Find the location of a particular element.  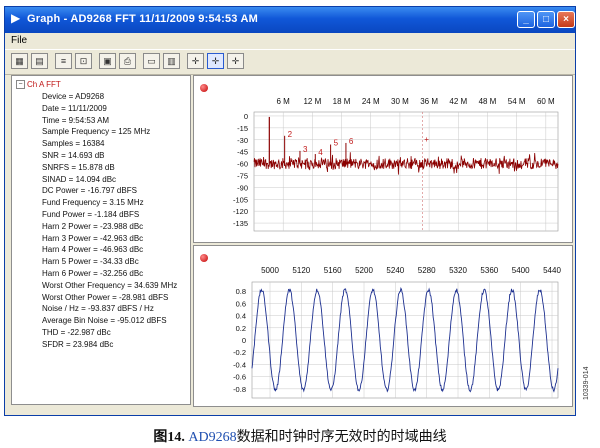

x-tick-label: 48 M is located at coordinates (488, 101).